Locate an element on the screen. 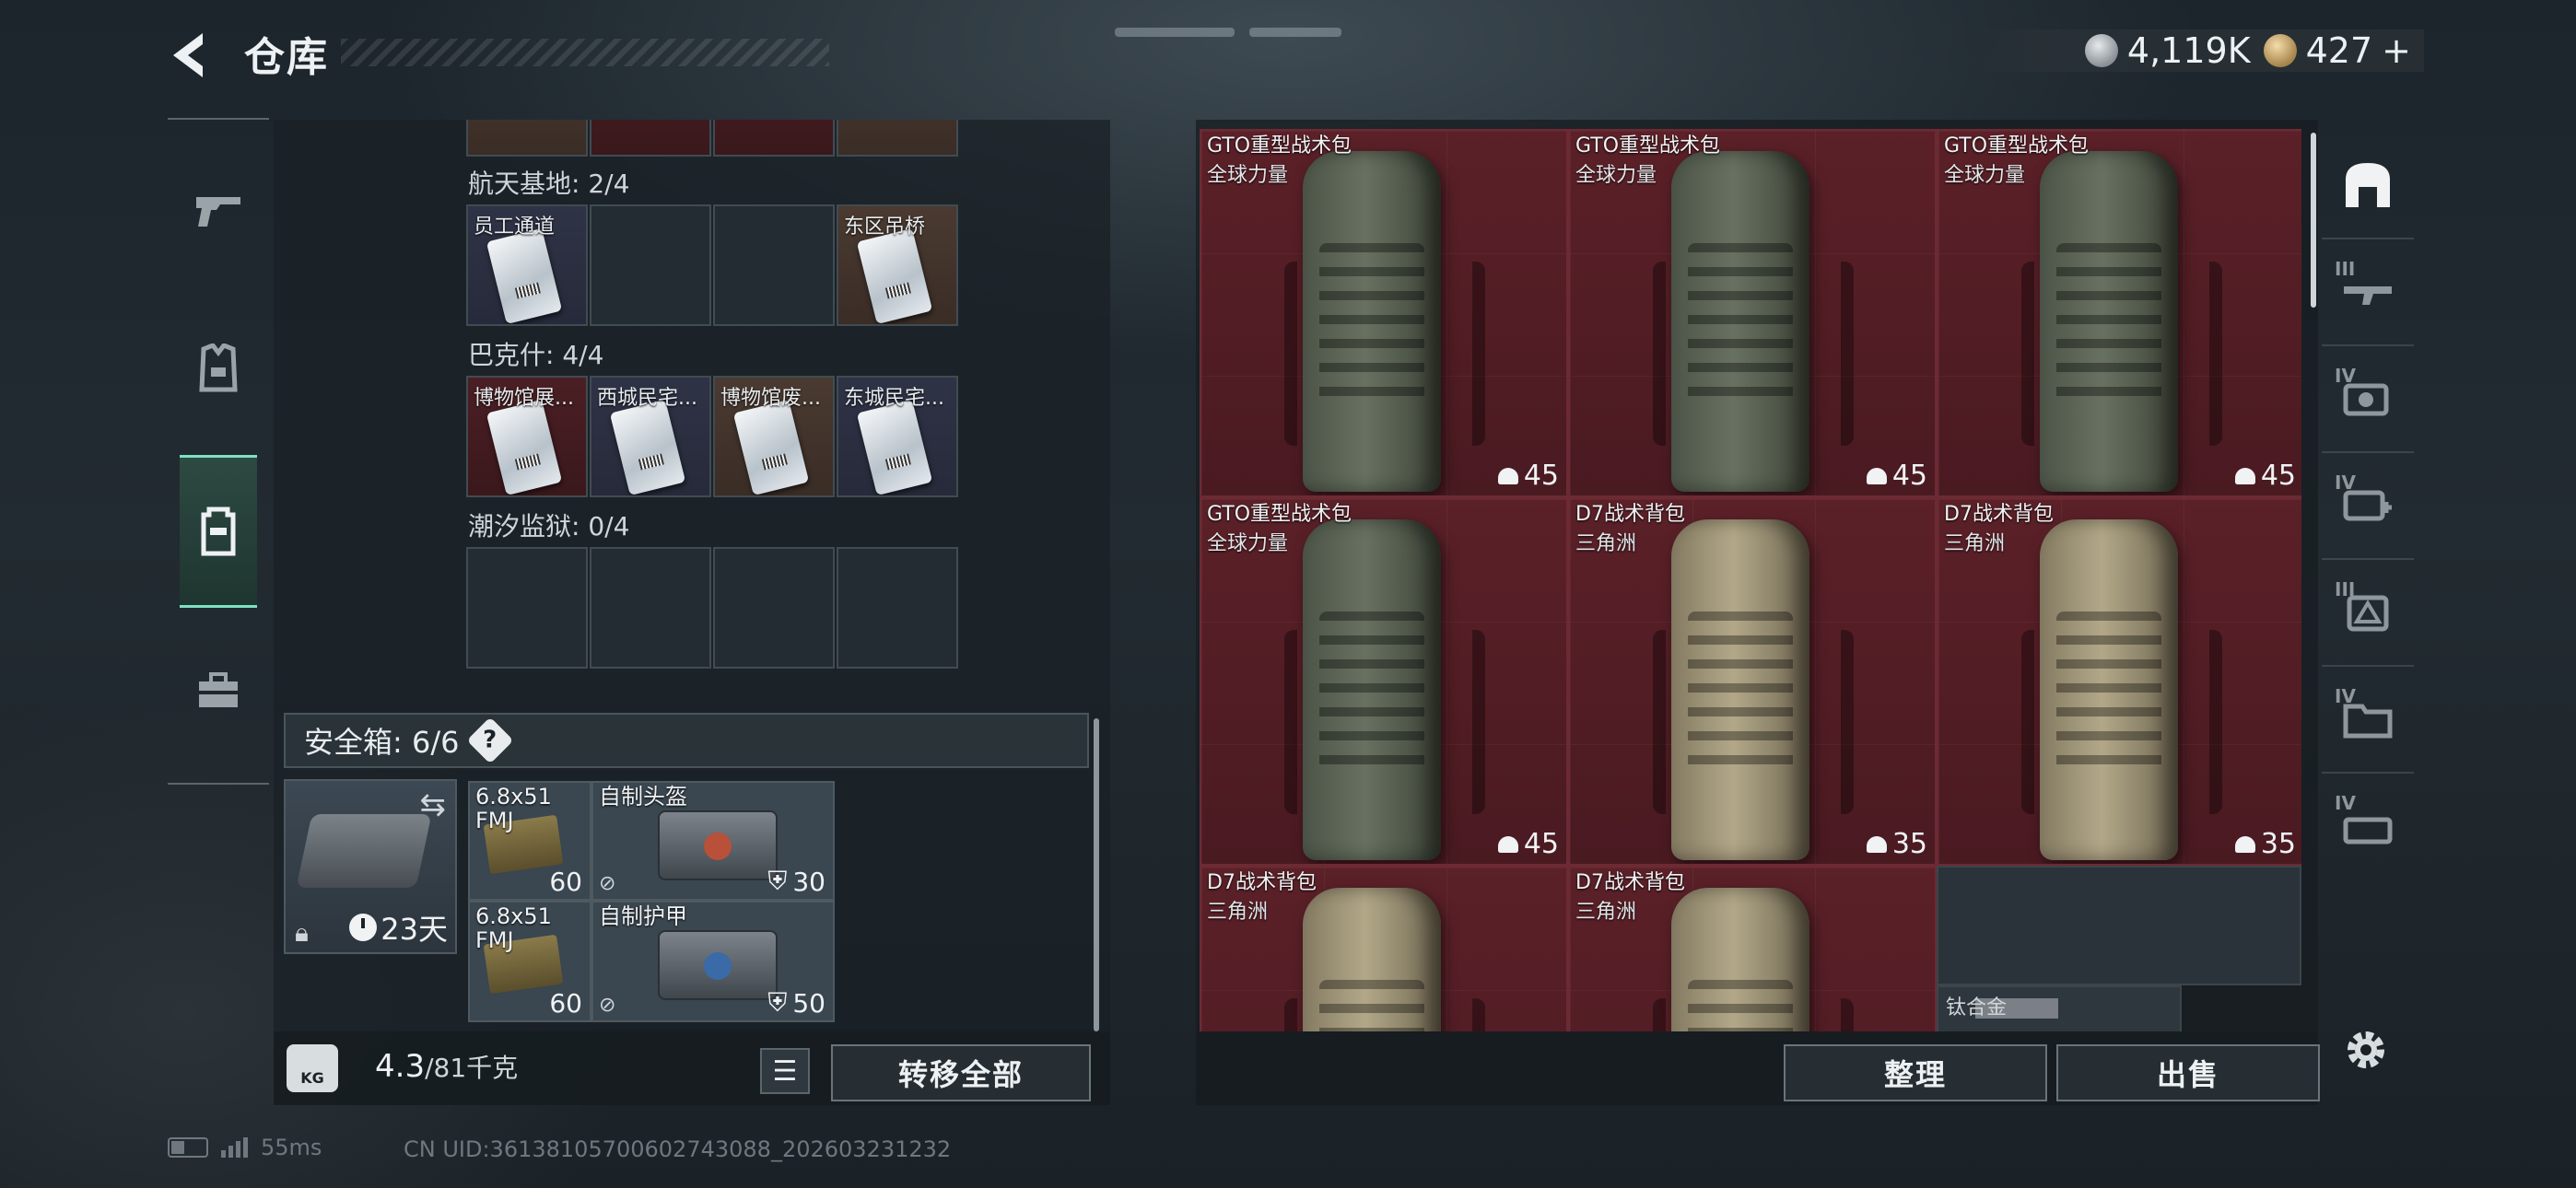  keycard-slot: 员工通道 is located at coordinates (527, 265).